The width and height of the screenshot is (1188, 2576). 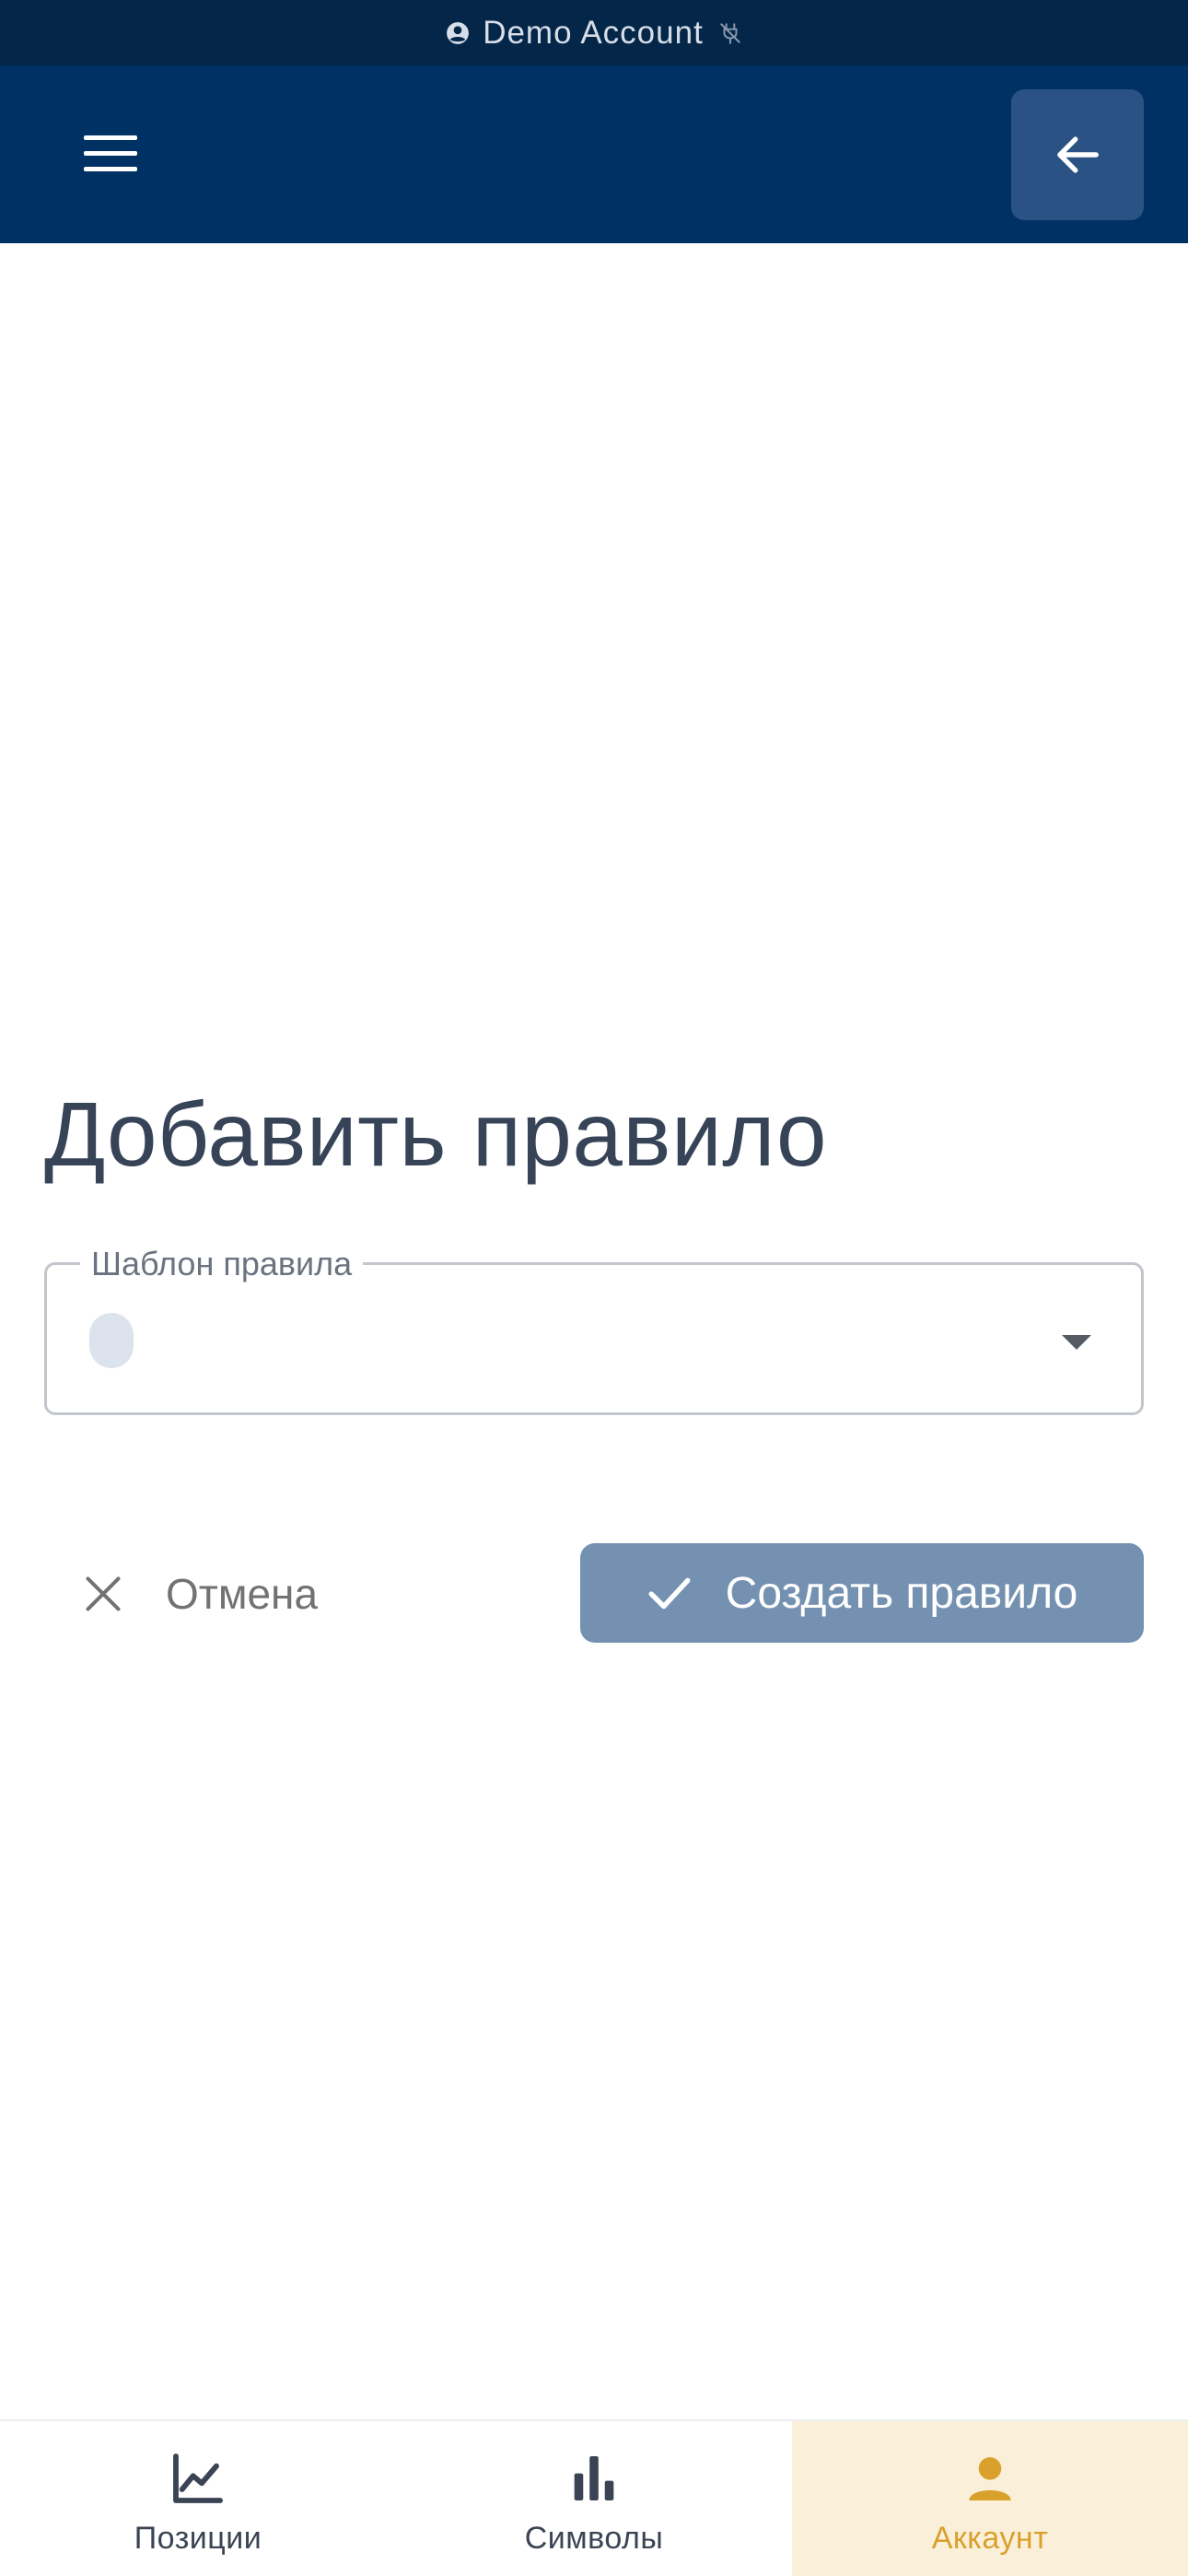 What do you see at coordinates (990, 2538) in the screenshot?
I see `nav-item-label: Аккаунт` at bounding box center [990, 2538].